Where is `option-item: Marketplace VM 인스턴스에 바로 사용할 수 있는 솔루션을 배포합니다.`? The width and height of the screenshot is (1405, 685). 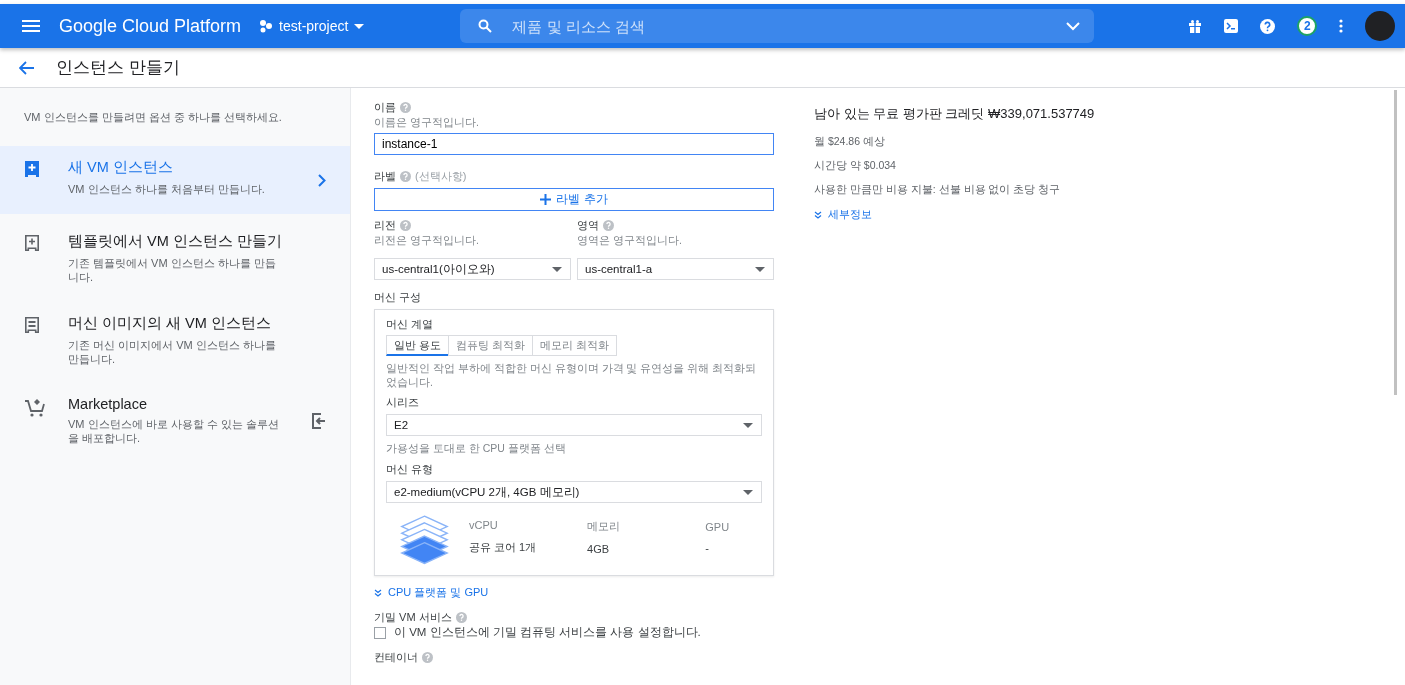
option-item: Marketplace VM 인스턴스에 바로 사용할 수 있는 솔루션을 배포합니다. is located at coordinates (175, 420).